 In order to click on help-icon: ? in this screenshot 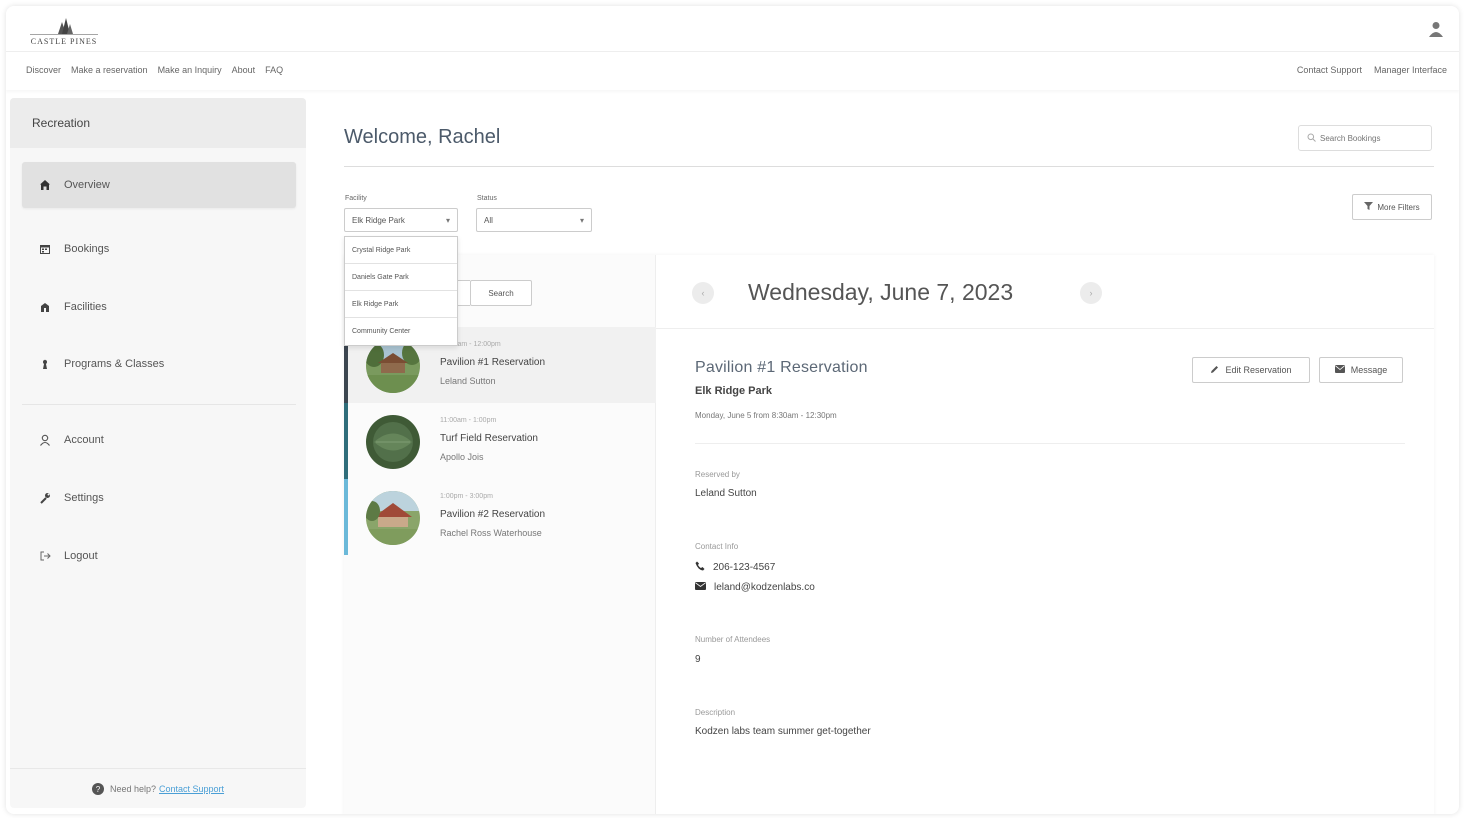, I will do `click(97, 788)`.